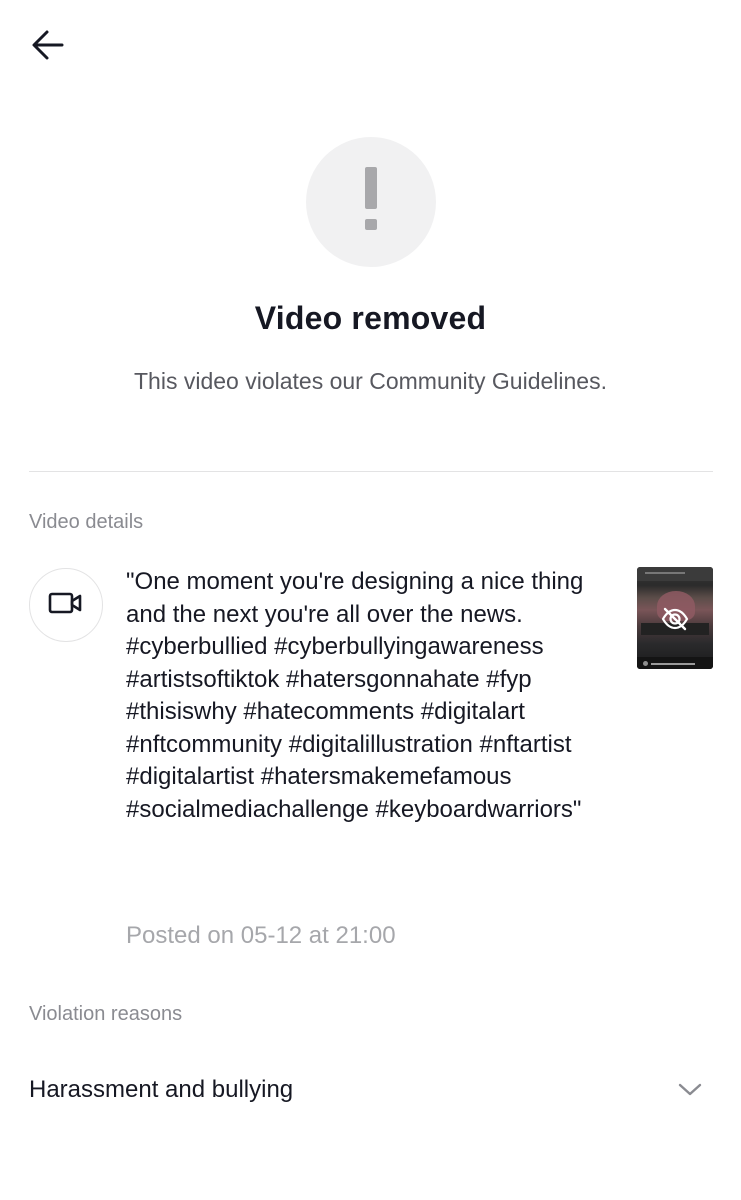  I want to click on arrow-left-icon, so click(48, 47).